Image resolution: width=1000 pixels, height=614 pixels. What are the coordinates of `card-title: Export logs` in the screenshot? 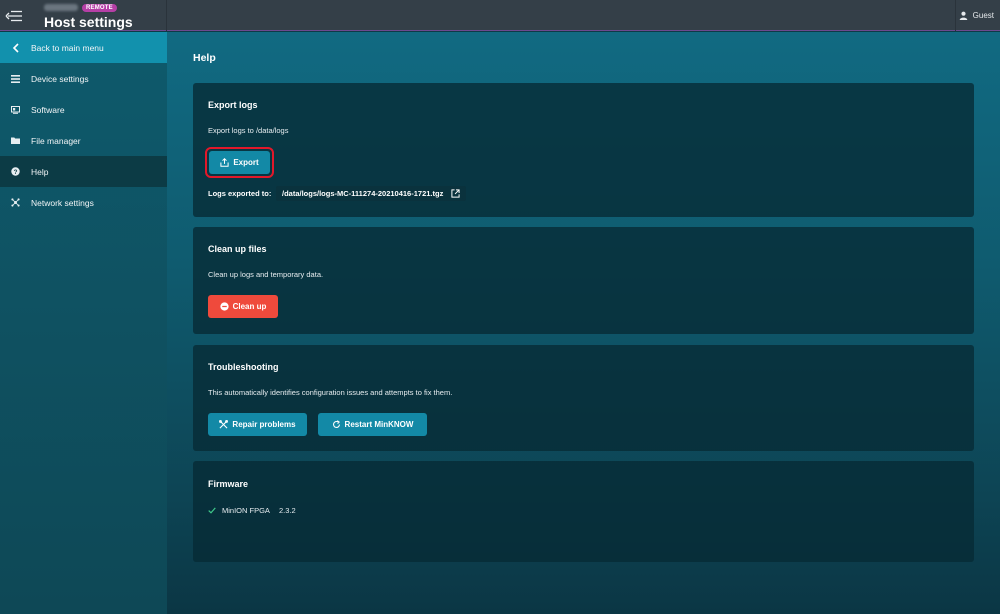 It's located at (233, 105).